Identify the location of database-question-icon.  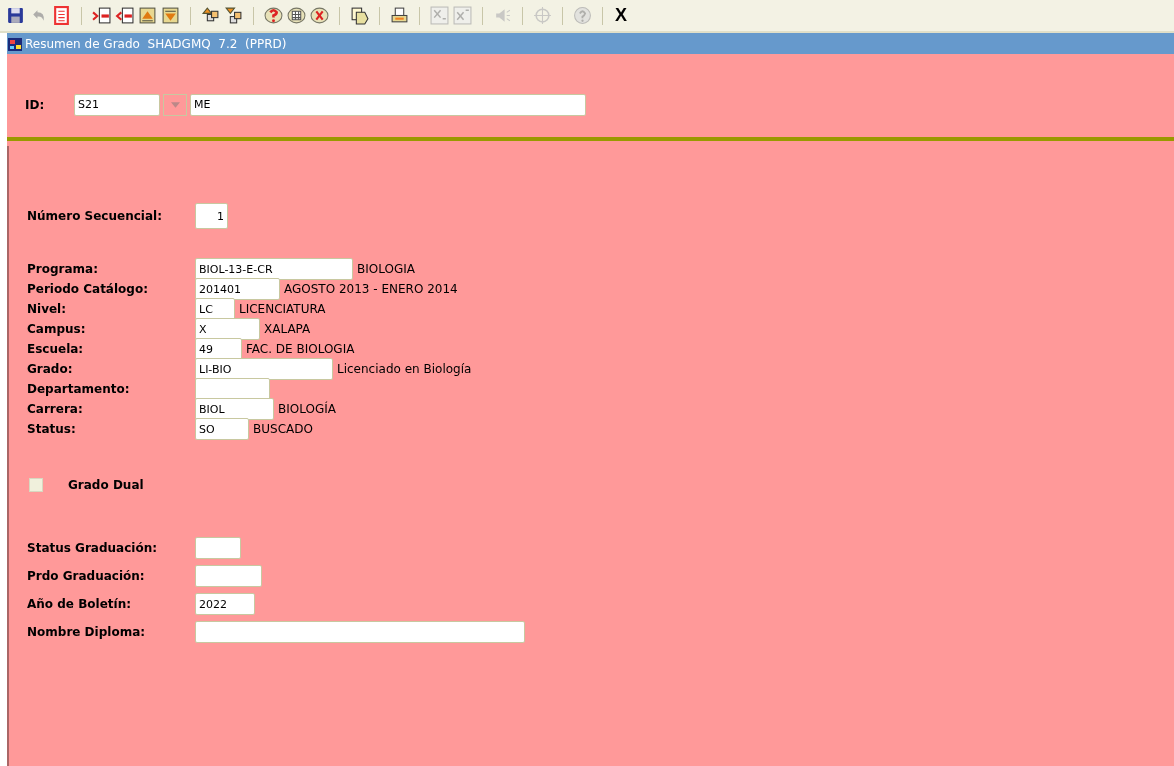
(273, 15).